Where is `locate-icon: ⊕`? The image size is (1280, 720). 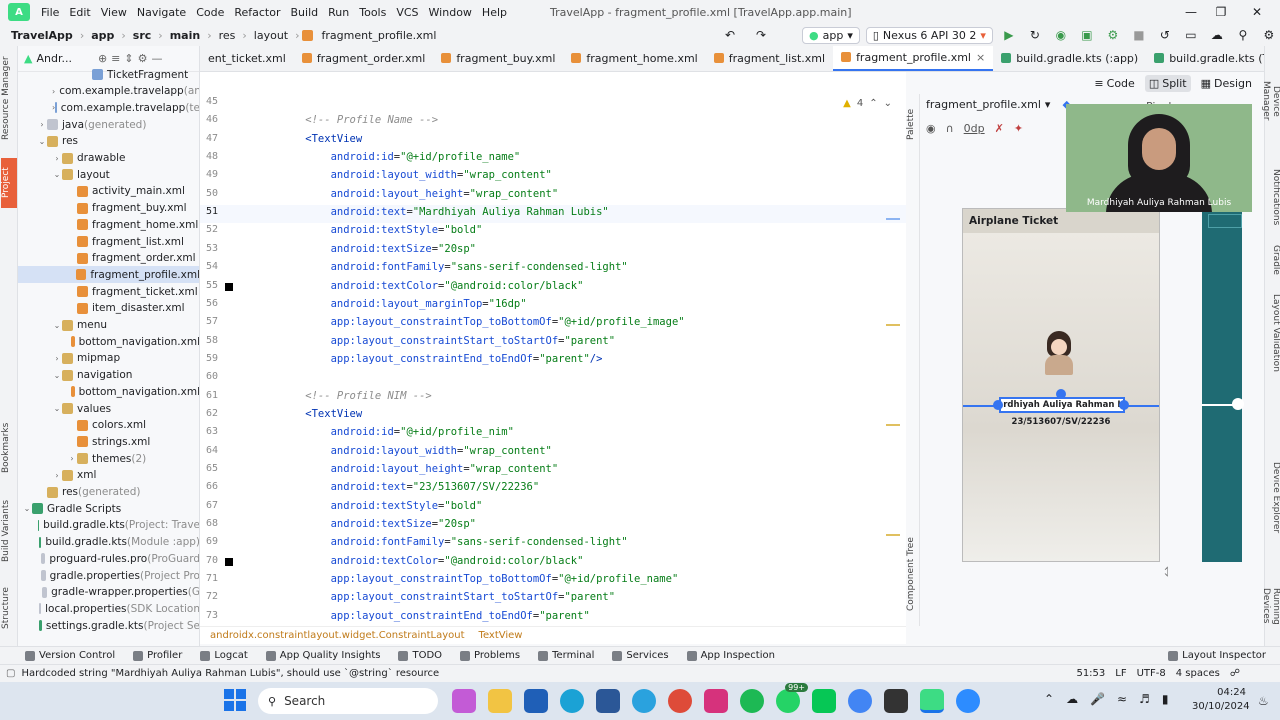
locate-icon: ⊕ is located at coordinates (102, 58).